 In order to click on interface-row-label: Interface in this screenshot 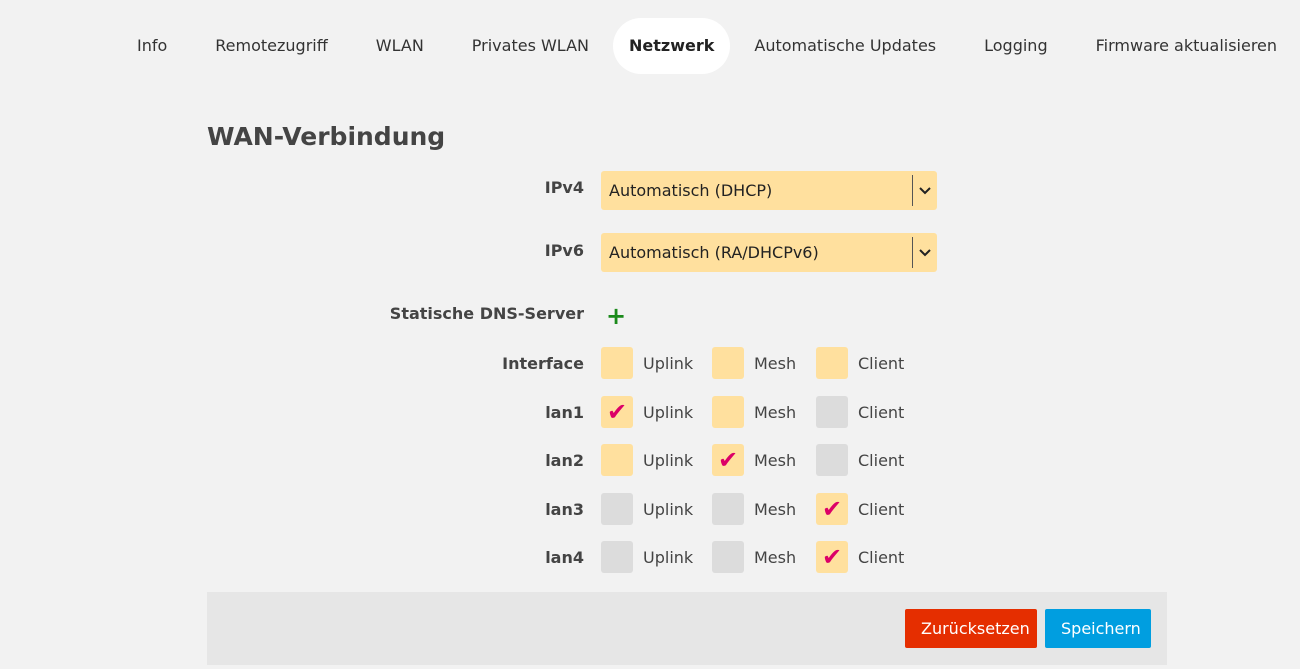, I will do `click(543, 363)`.